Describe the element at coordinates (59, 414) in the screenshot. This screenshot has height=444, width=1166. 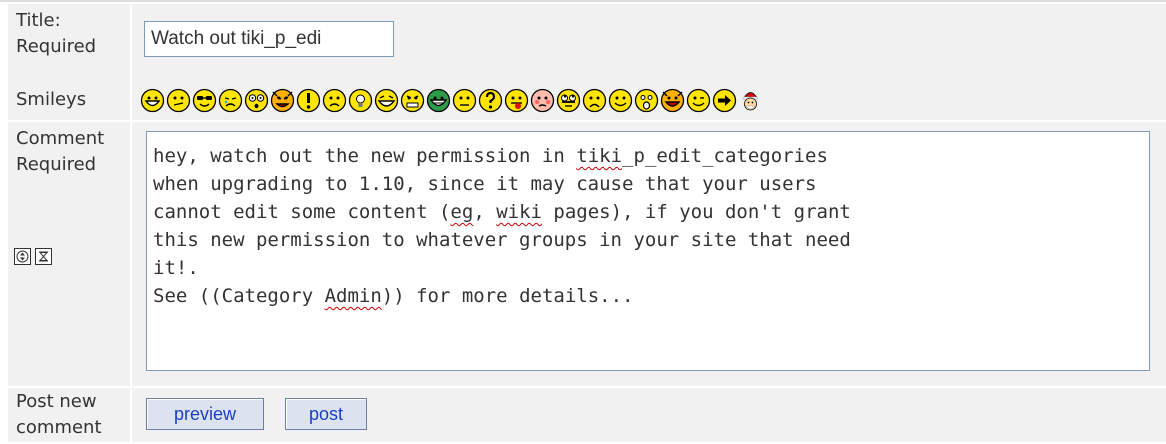
I see `post-label: Post new comment` at that location.